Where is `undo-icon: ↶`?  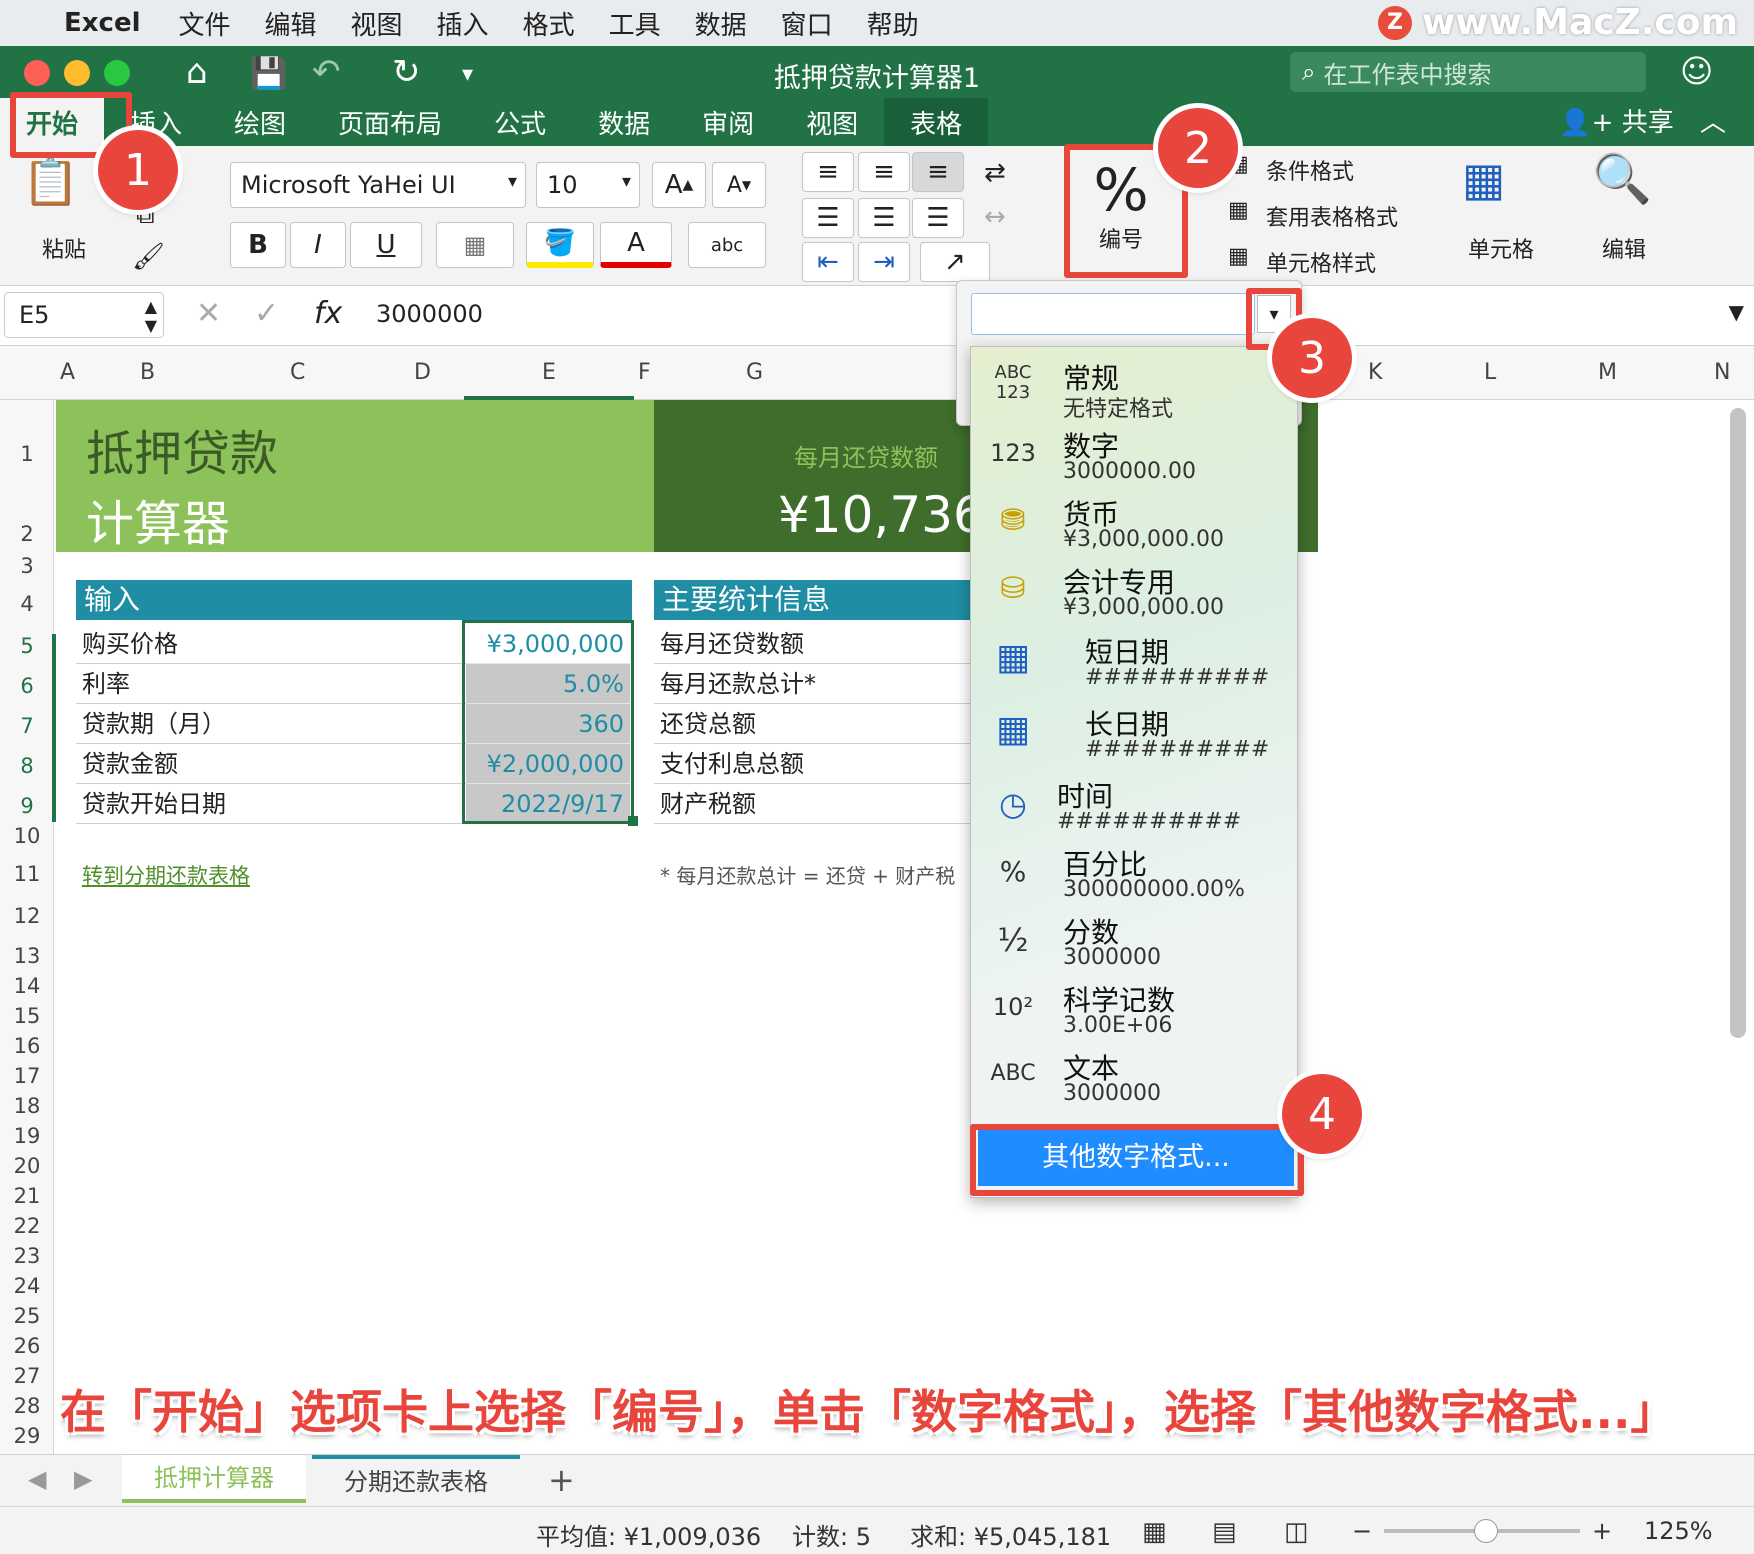
undo-icon: ↶ is located at coordinates (326, 72).